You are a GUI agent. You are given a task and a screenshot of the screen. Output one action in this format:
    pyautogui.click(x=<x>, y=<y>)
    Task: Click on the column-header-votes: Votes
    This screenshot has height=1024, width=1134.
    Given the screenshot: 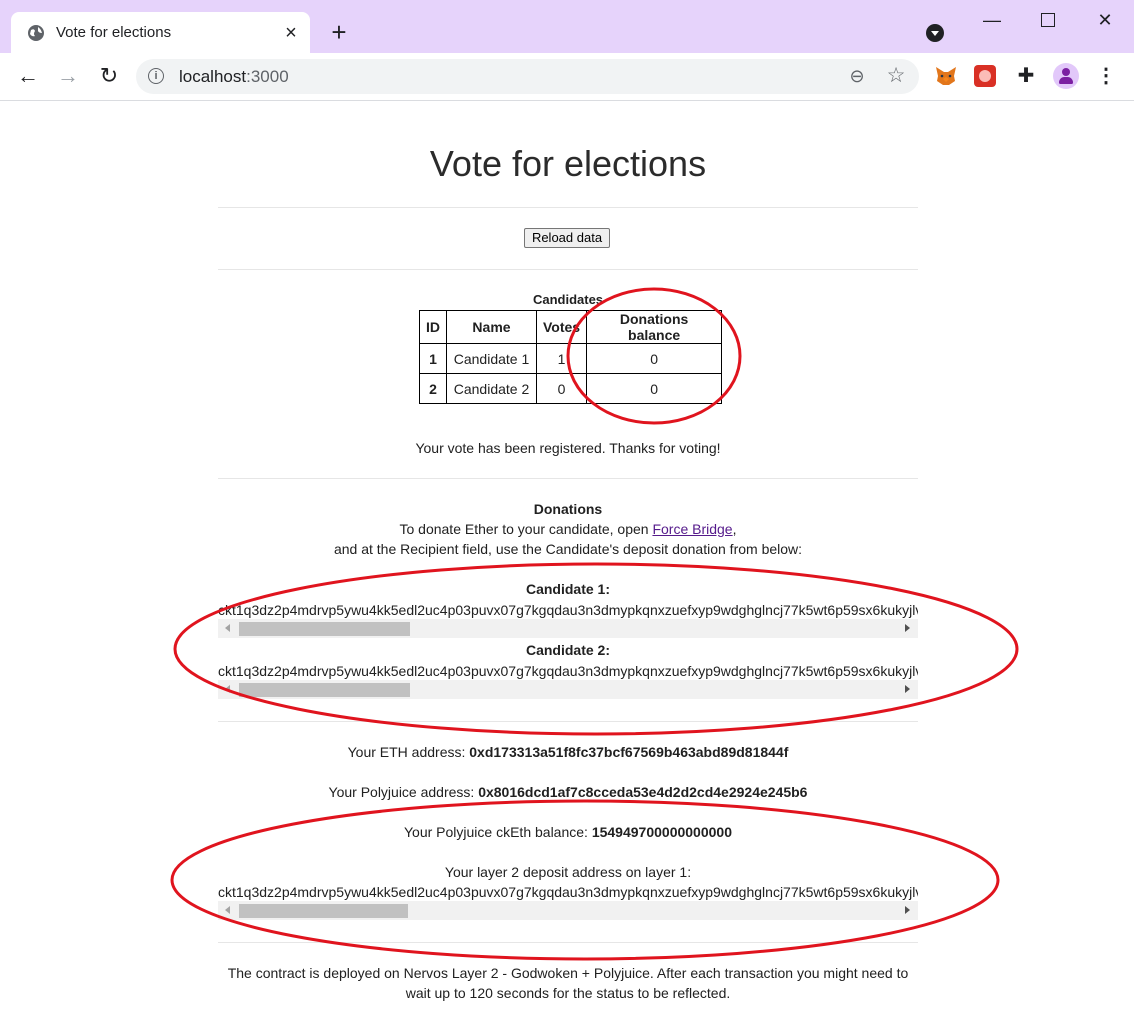 What is the action you would take?
    pyautogui.click(x=561, y=327)
    